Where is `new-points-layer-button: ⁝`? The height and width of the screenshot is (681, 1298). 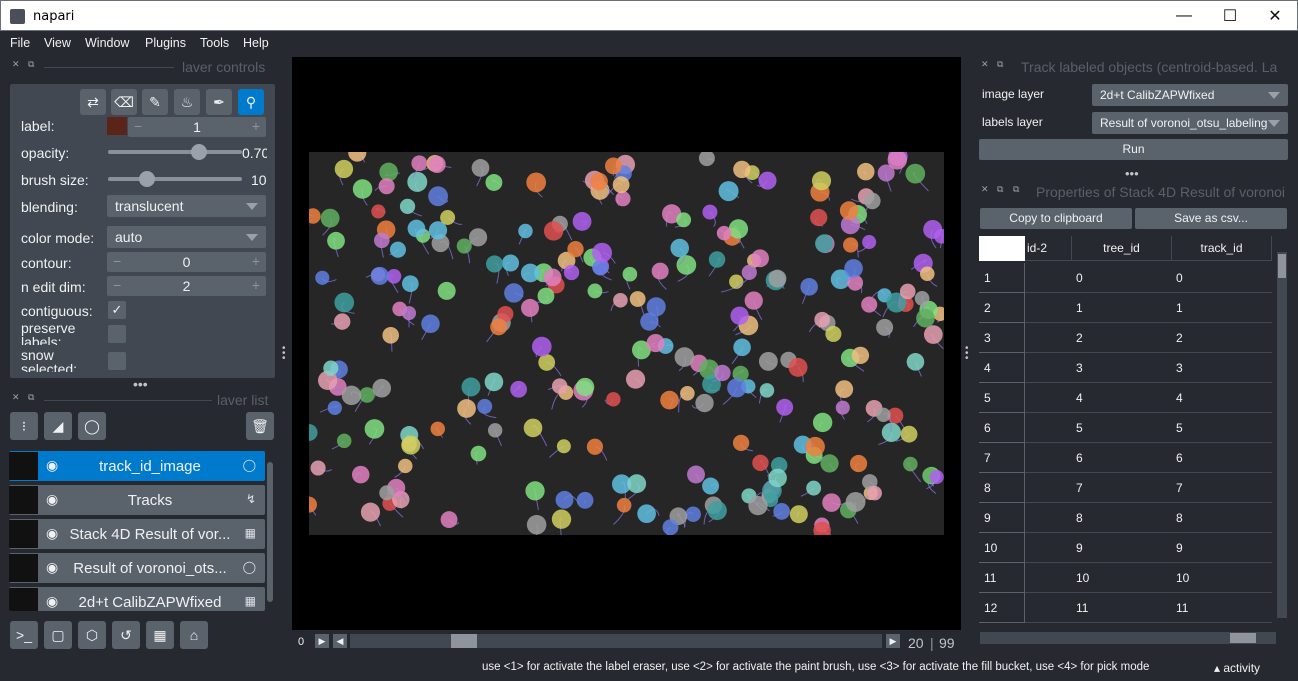
new-points-layer-button: ⁝ is located at coordinates (24, 426).